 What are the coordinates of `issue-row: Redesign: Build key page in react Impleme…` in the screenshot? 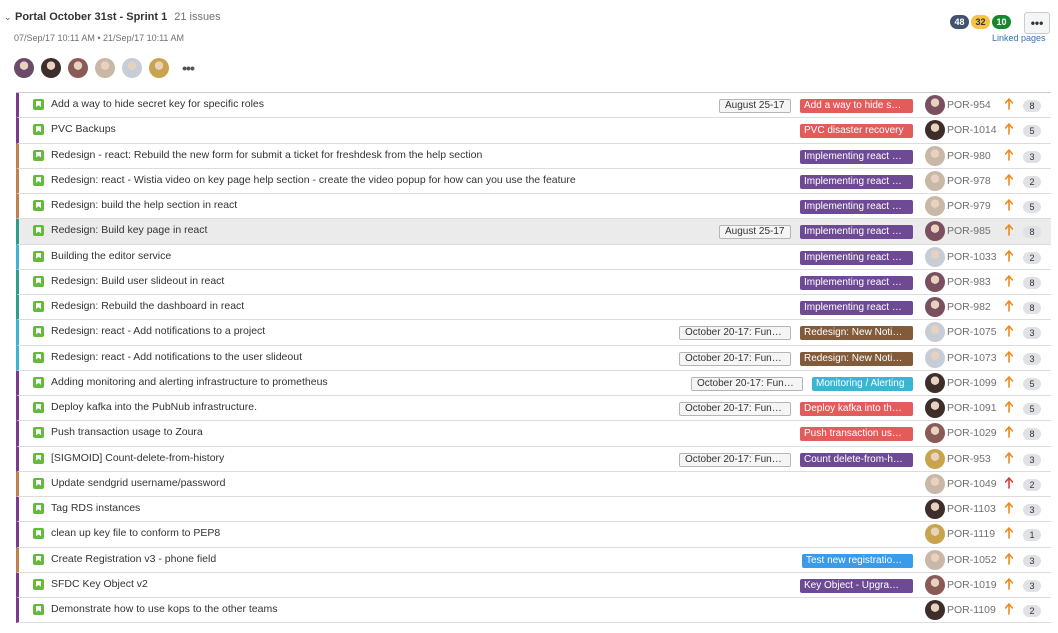 It's located at (533, 232).